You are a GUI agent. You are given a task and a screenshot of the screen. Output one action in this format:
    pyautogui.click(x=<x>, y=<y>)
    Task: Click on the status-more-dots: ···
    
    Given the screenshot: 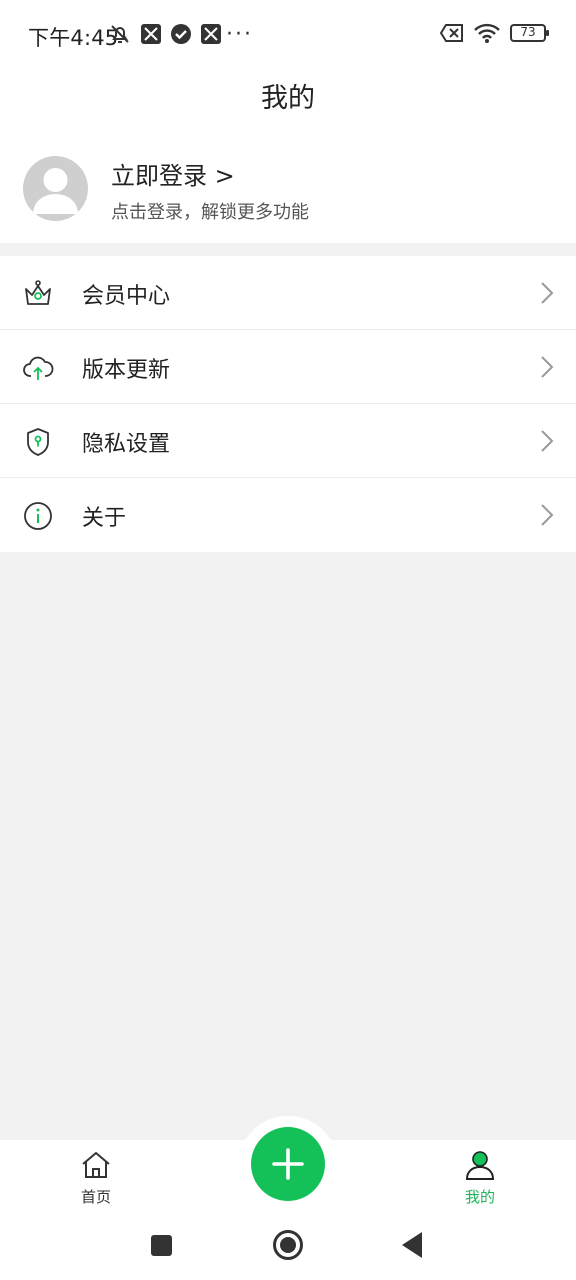 What is the action you would take?
    pyautogui.click(x=239, y=34)
    